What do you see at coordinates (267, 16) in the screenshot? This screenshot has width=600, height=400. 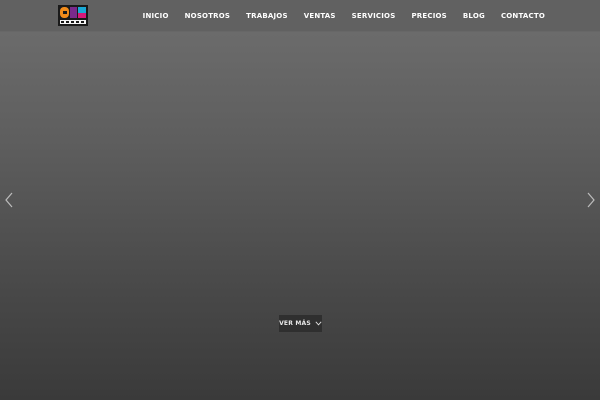 I see `nav-item-trabajos: TRABAJOS` at bounding box center [267, 16].